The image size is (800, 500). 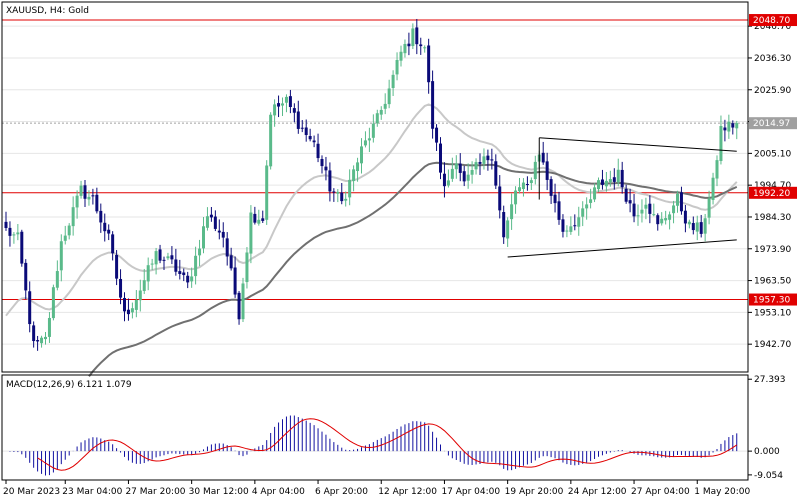 I want to click on current-price-tag-label: 2014.97, so click(x=771, y=124).